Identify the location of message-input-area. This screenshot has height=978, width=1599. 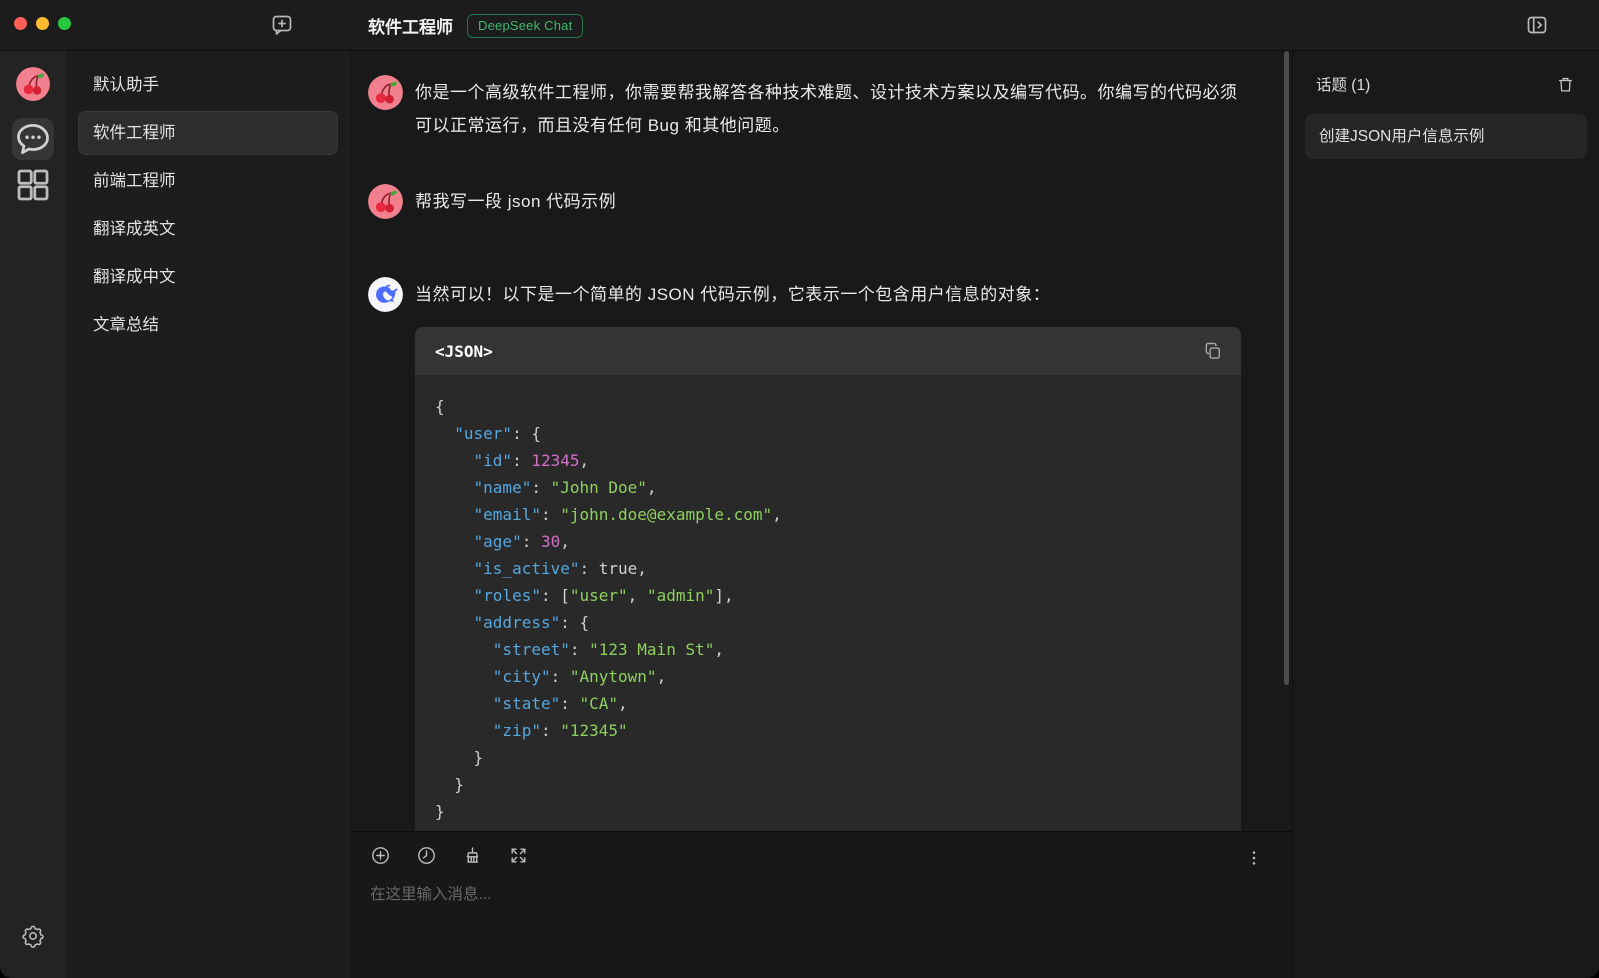
(821, 904).